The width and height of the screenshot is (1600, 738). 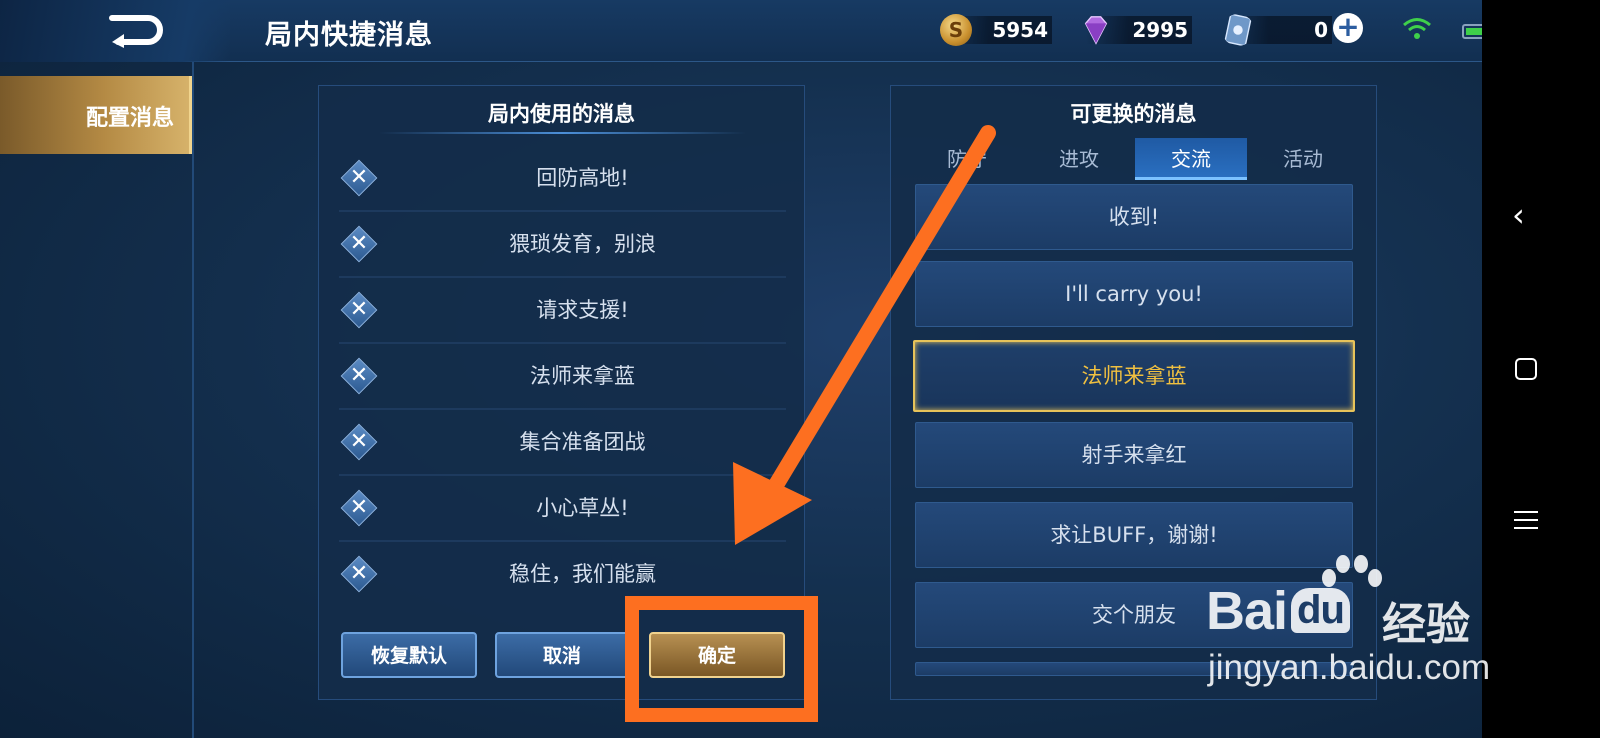 What do you see at coordinates (349, 35) in the screenshot?
I see `page-title: 局内快捷消息` at bounding box center [349, 35].